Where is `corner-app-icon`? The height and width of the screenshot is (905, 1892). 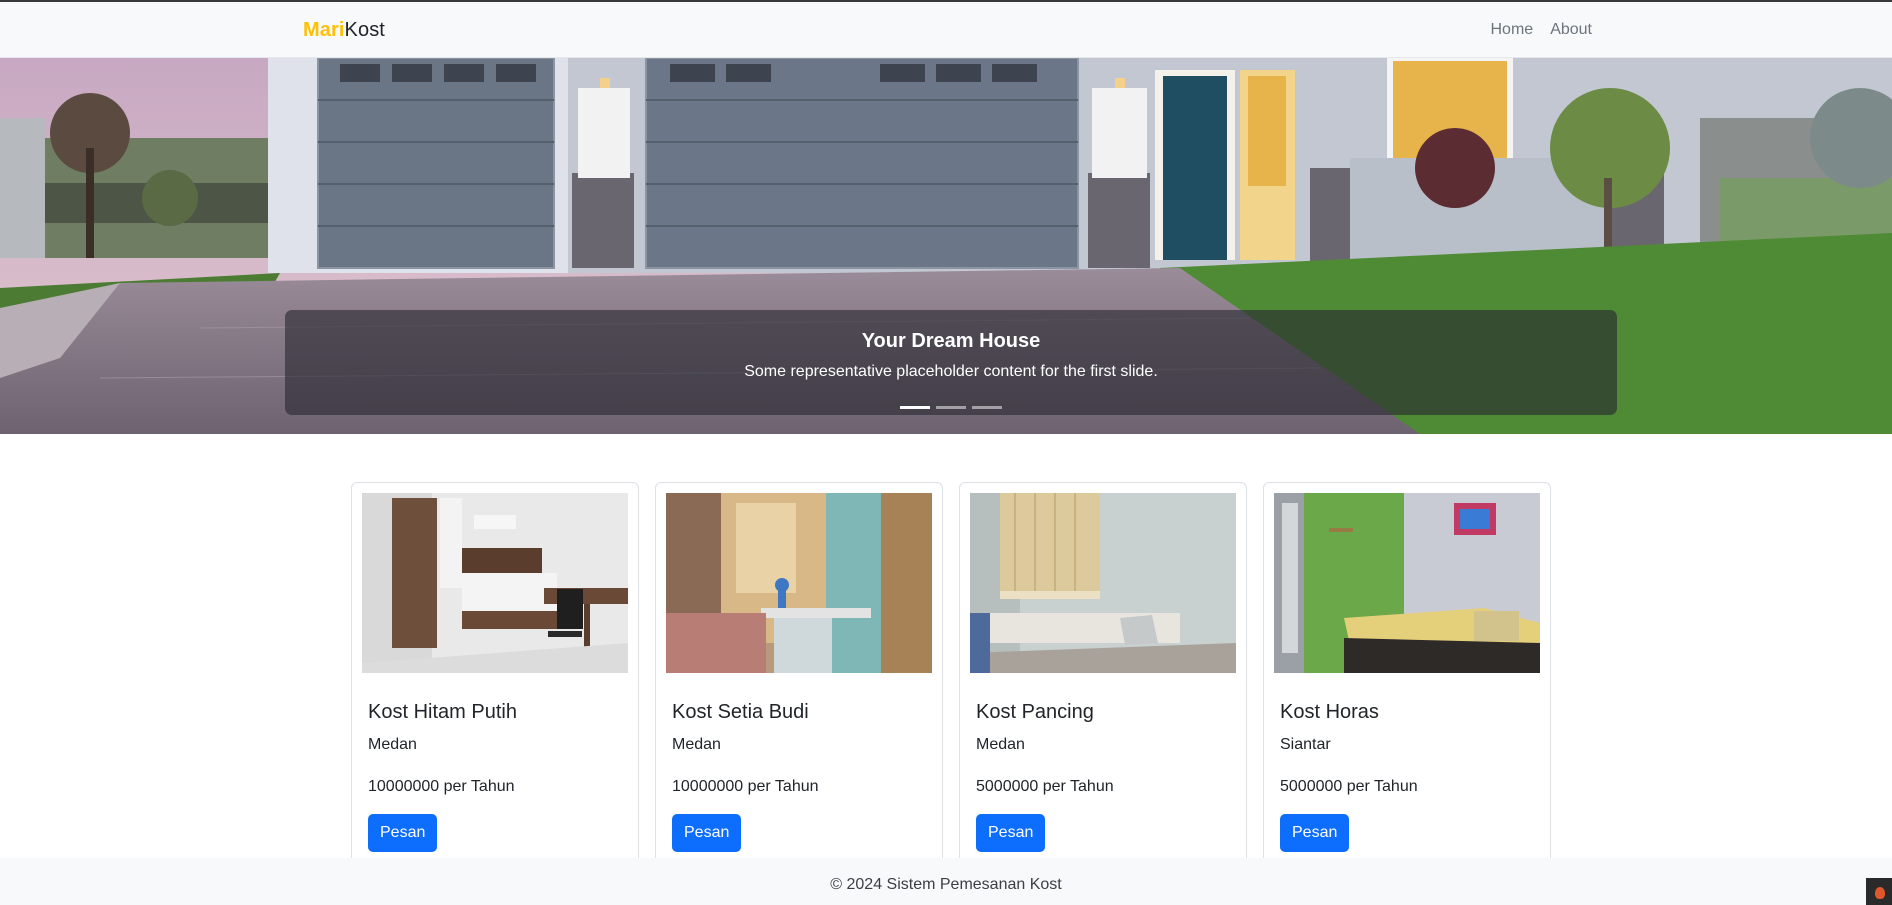
corner-app-icon is located at coordinates (1879, 891).